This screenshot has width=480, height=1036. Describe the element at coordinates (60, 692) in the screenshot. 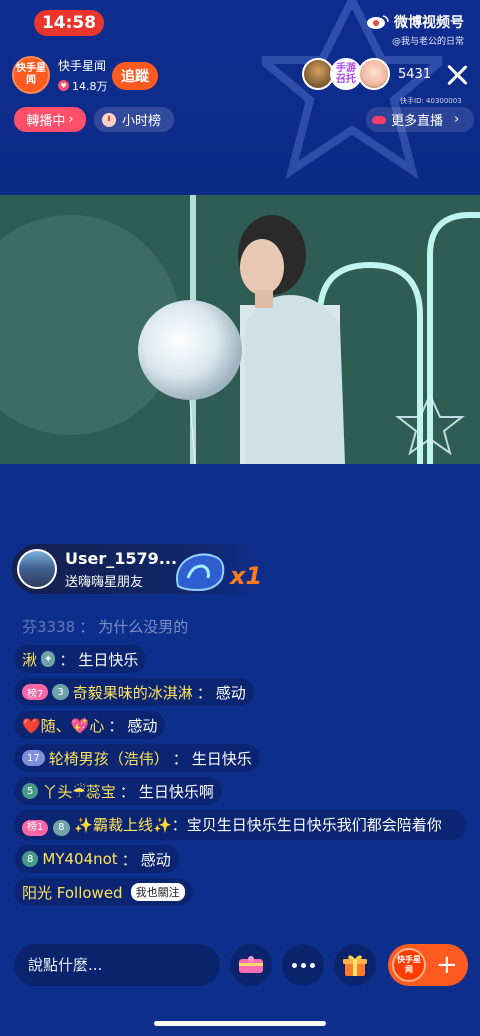

I see `level-badge: 3` at that location.